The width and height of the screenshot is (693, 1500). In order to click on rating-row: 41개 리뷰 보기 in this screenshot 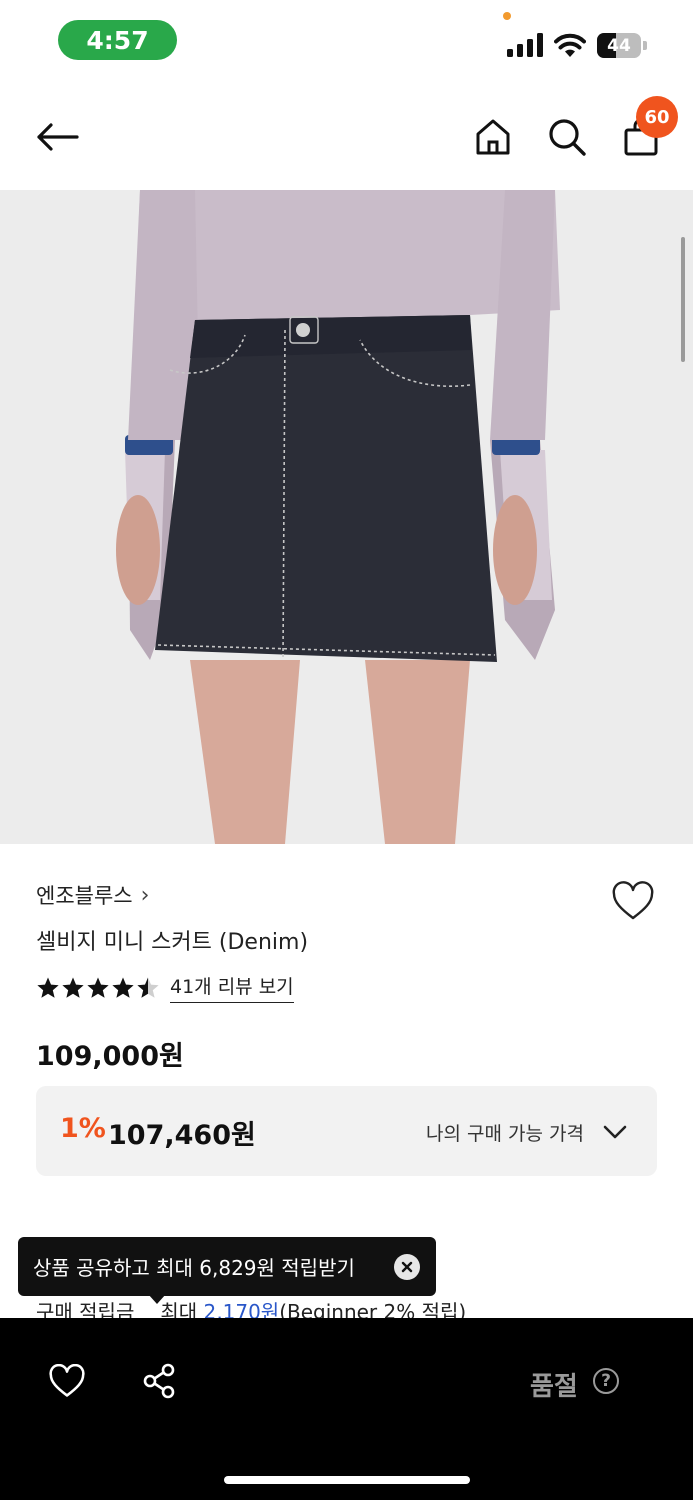, I will do `click(165, 987)`.